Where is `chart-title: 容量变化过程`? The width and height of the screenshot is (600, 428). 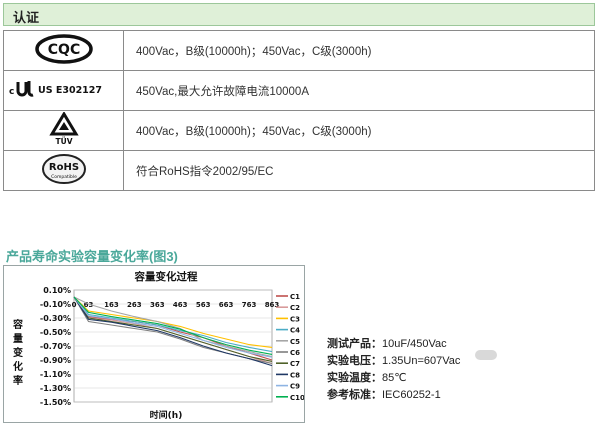
chart-title: 容量变化过程 is located at coordinates (166, 276).